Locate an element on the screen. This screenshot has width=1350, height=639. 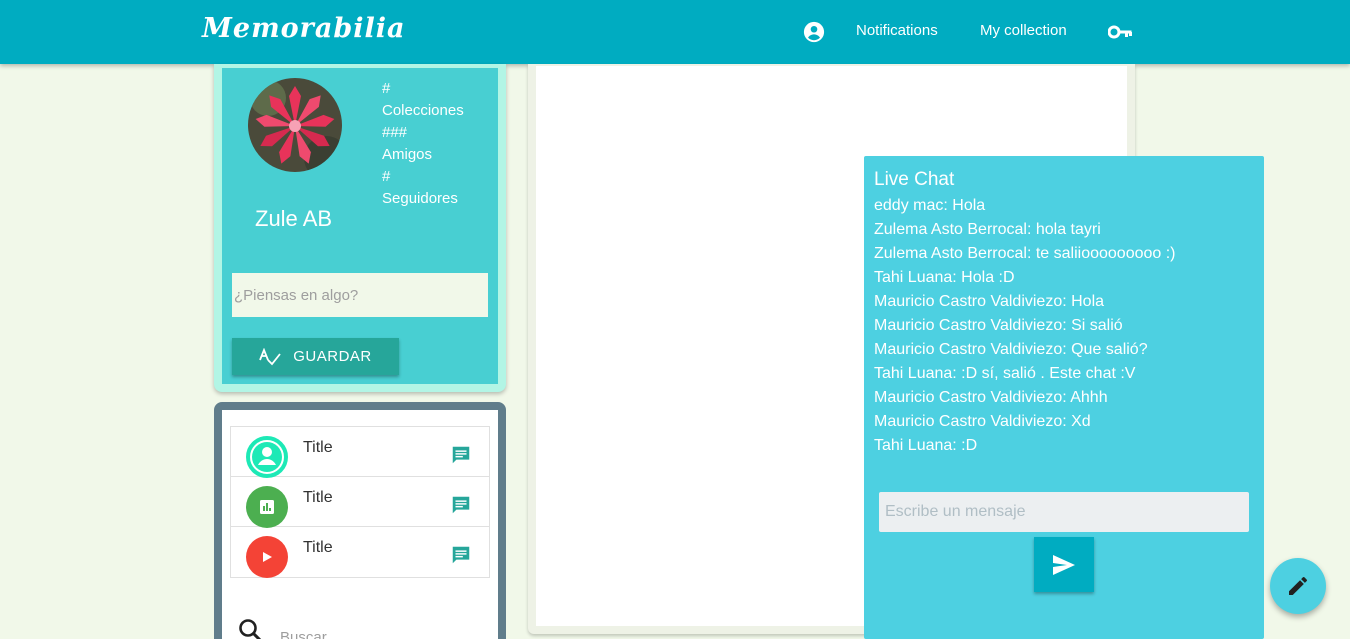
pencil-icon is located at coordinates (1298, 585).